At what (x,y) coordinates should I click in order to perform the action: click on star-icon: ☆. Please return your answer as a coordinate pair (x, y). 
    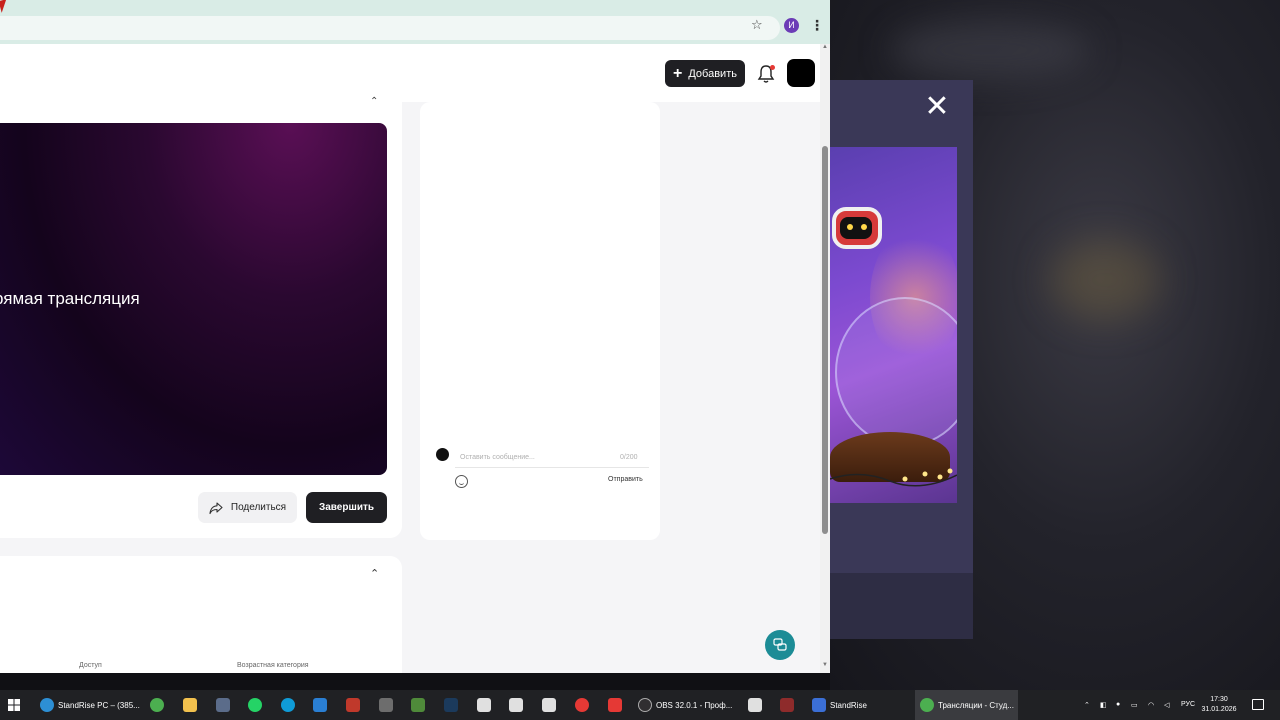
    Looking at the image, I should click on (758, 25).